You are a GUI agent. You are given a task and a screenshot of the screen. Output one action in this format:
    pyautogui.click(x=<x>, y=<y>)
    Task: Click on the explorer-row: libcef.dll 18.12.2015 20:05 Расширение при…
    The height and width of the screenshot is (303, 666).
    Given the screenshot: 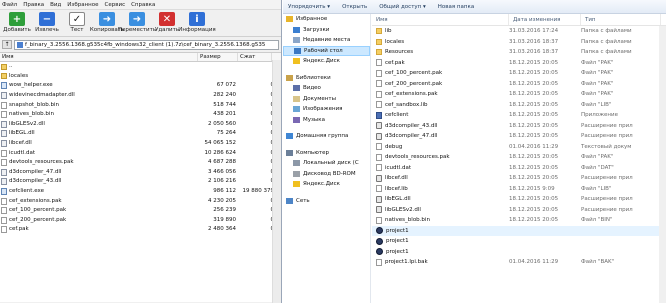 What is the action you would take?
    pyautogui.click(x=519, y=178)
    